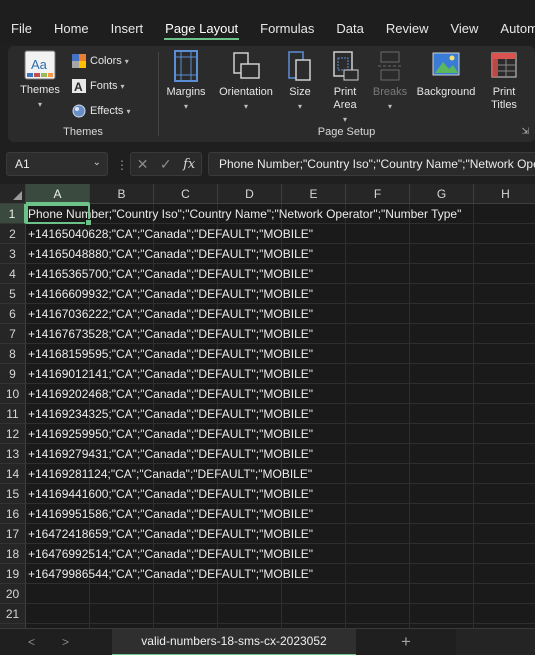 The image size is (535, 655). Describe the element at coordinates (13, 434) in the screenshot. I see `row-header: 12` at that location.